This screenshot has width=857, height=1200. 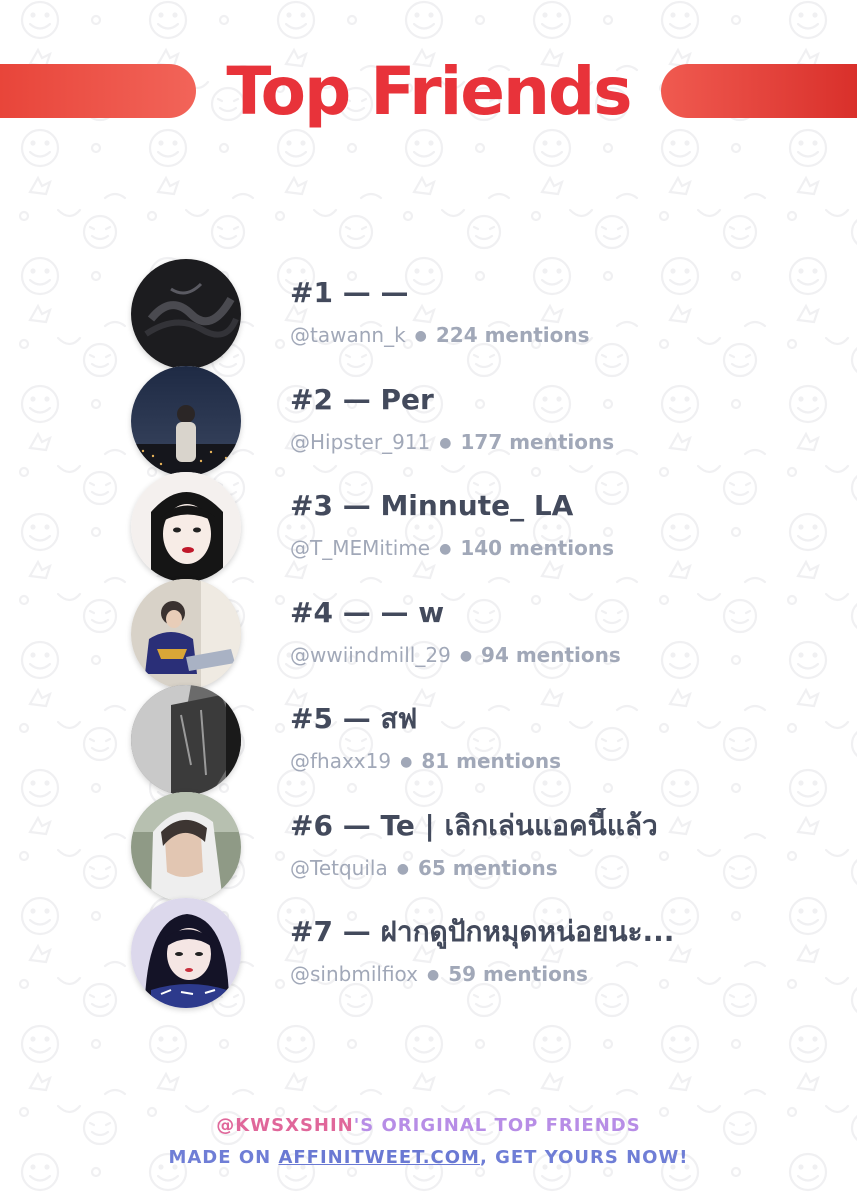 What do you see at coordinates (354, 718) in the screenshot?
I see `friend-rank-name: #5 — สฟ` at bounding box center [354, 718].